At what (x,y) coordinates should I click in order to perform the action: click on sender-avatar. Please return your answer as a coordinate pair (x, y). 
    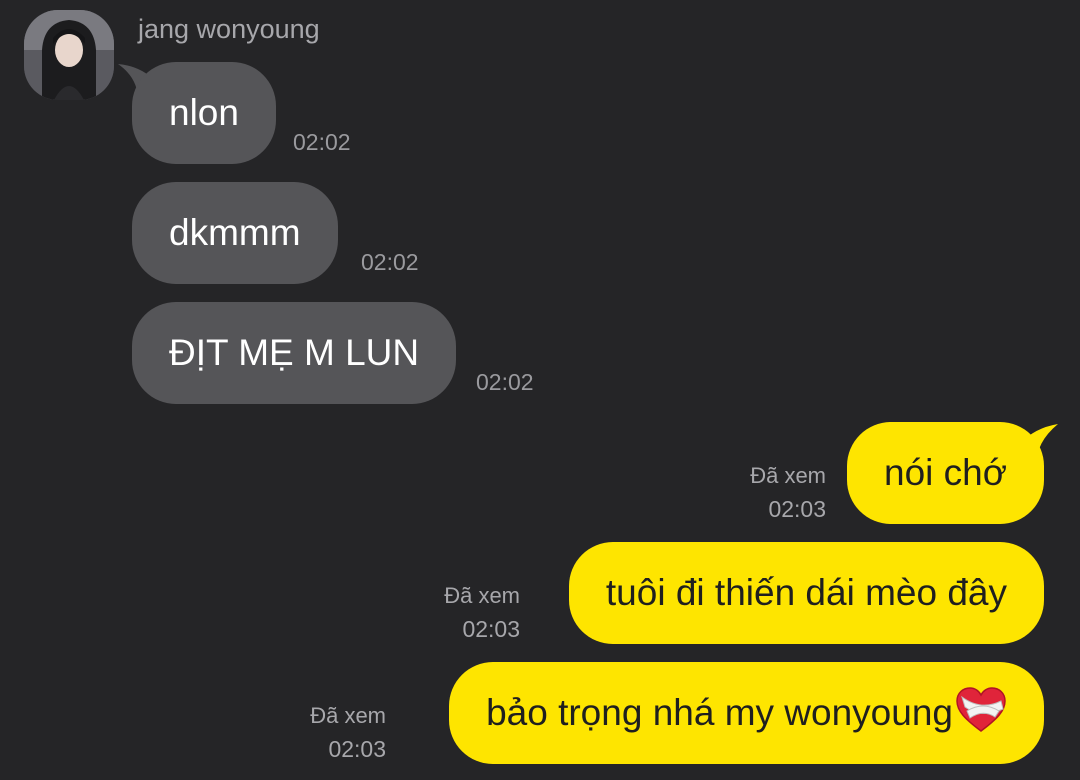
    Looking at the image, I should click on (69, 55).